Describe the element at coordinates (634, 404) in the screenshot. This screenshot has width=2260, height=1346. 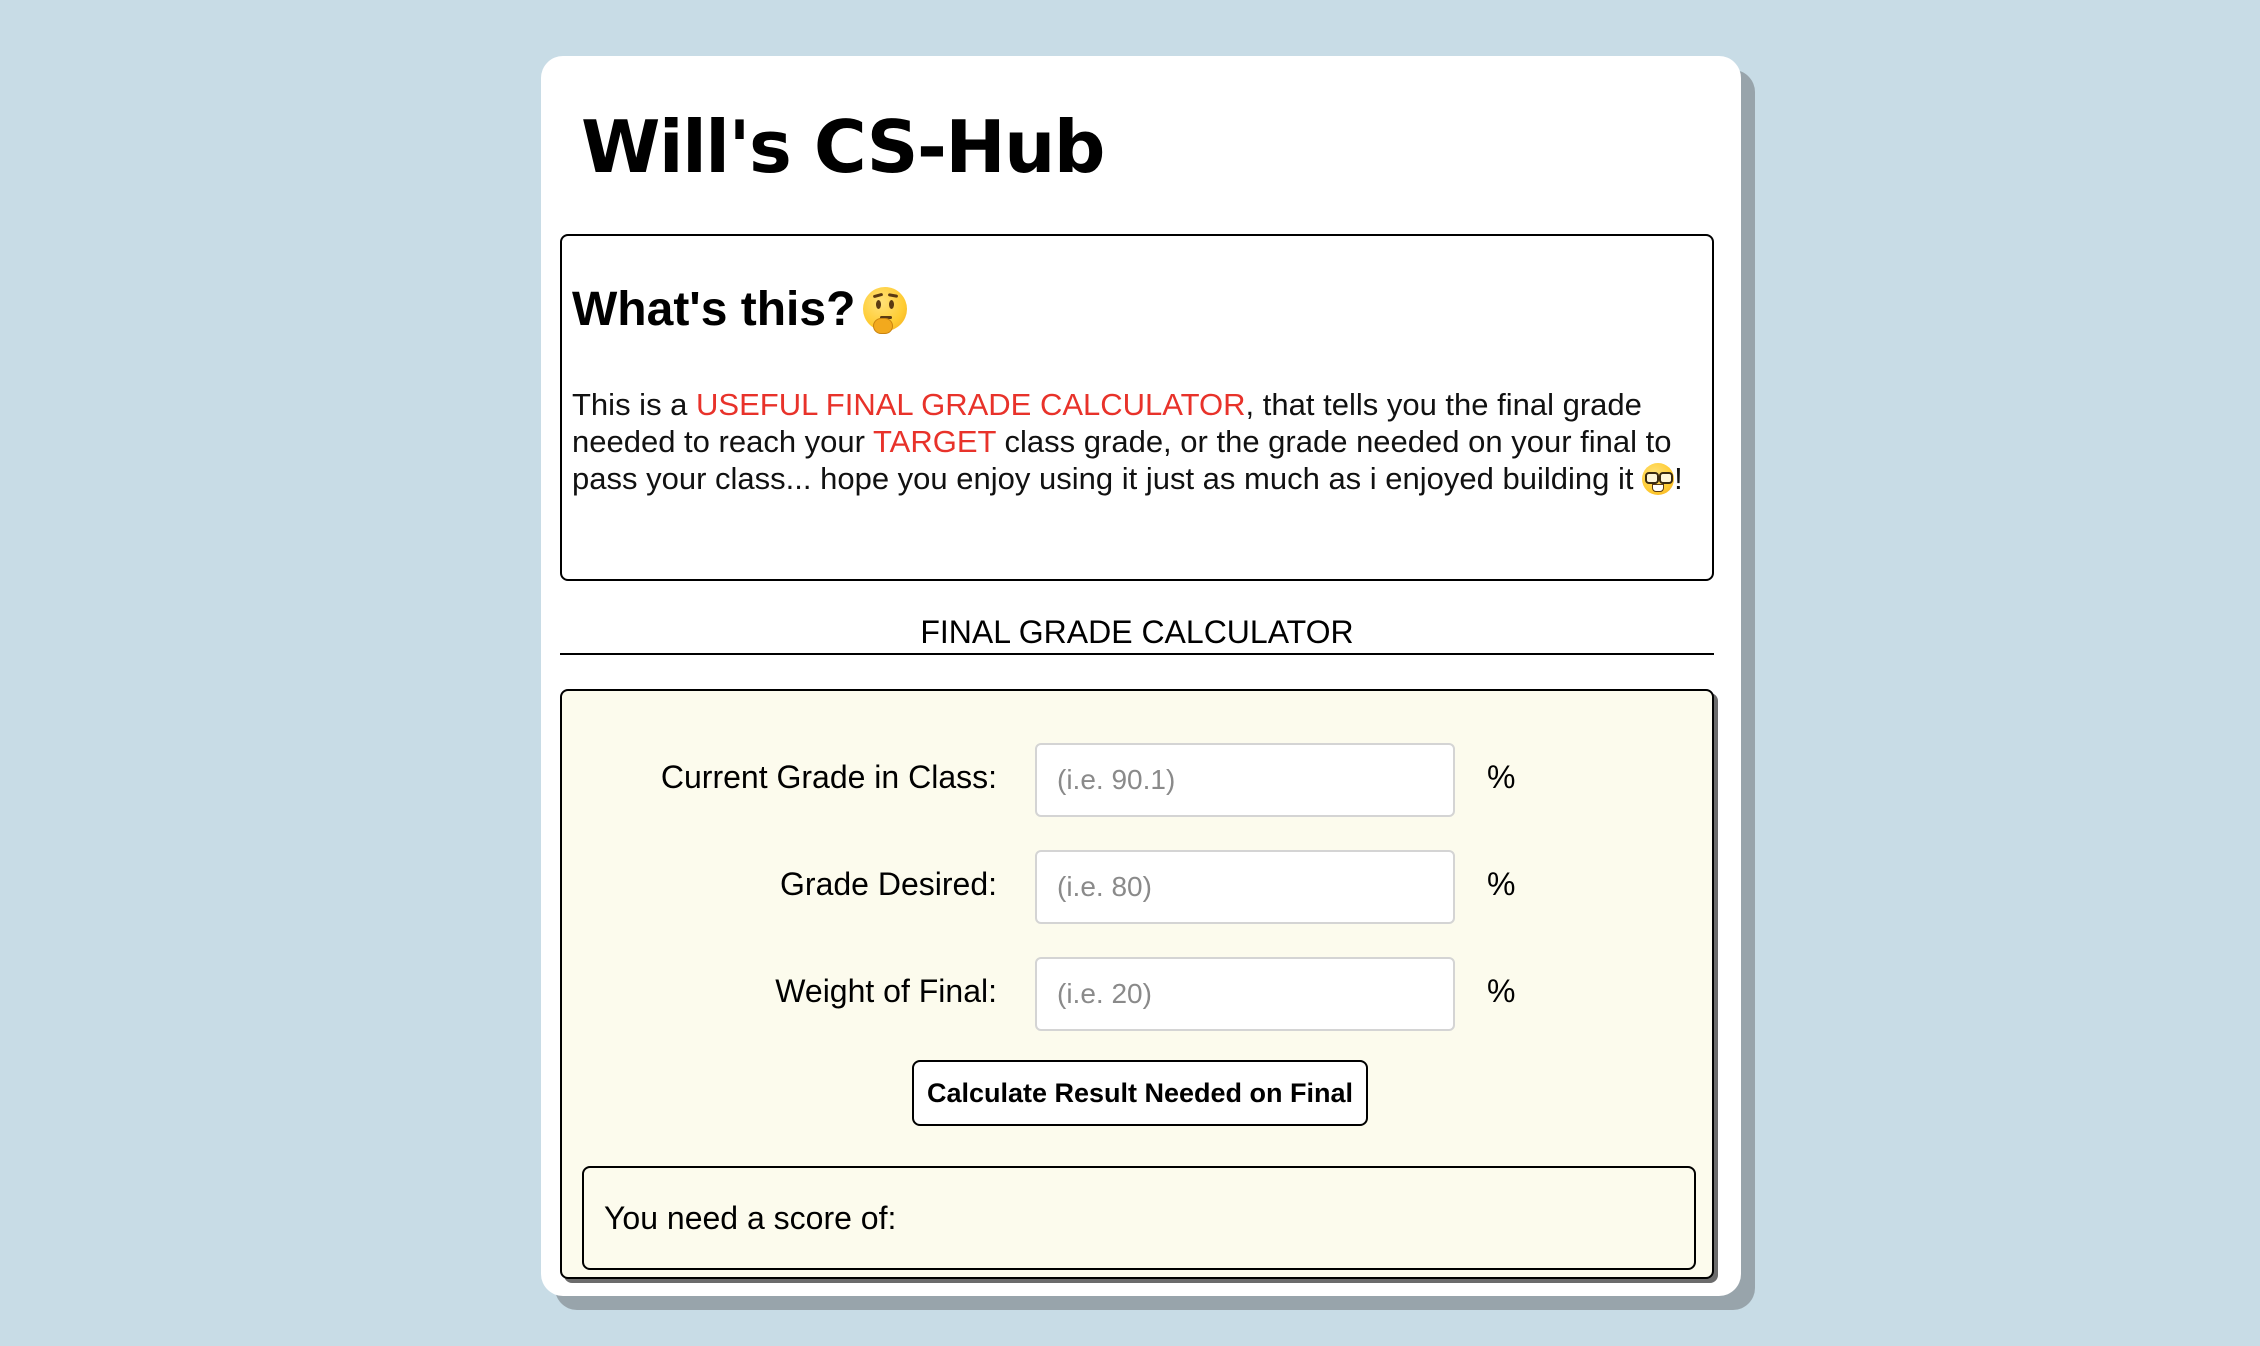
I see `info-text-intro: This is a` at that location.